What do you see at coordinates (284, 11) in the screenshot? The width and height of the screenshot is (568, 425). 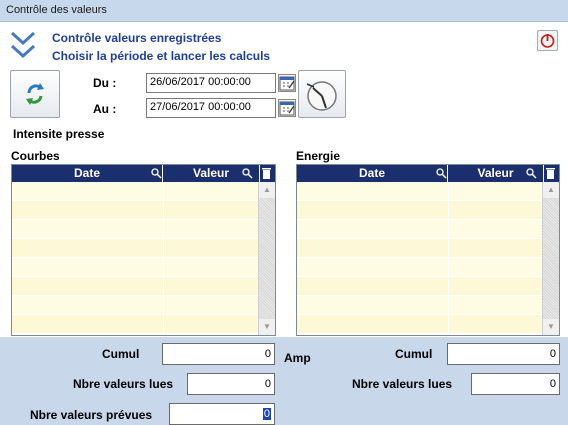 I see `window-titlebar: Contrôle des valeurs` at bounding box center [284, 11].